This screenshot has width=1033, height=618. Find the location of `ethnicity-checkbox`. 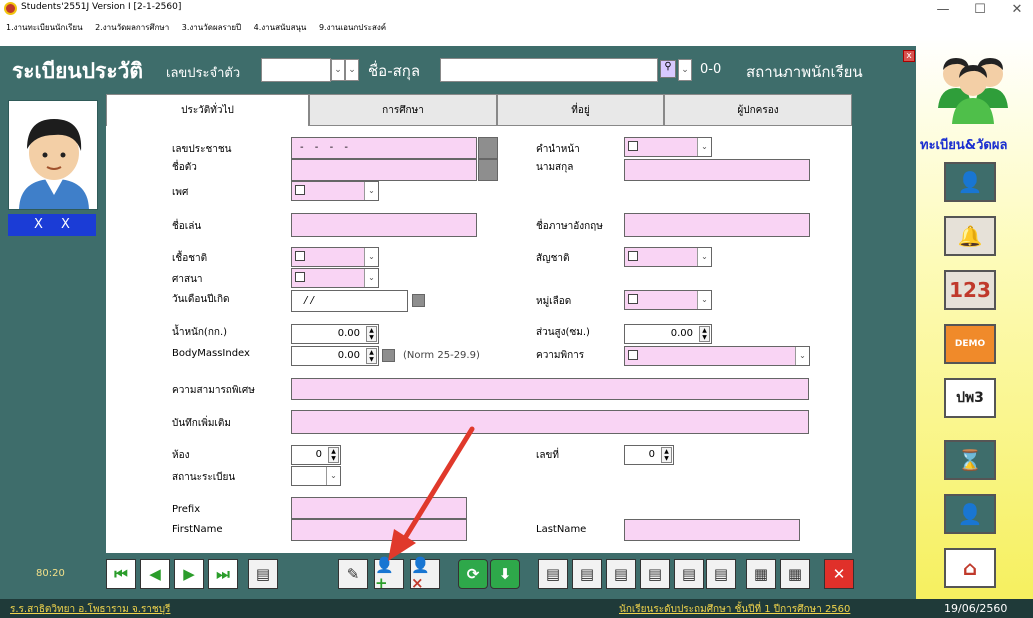

ethnicity-checkbox is located at coordinates (300, 256).